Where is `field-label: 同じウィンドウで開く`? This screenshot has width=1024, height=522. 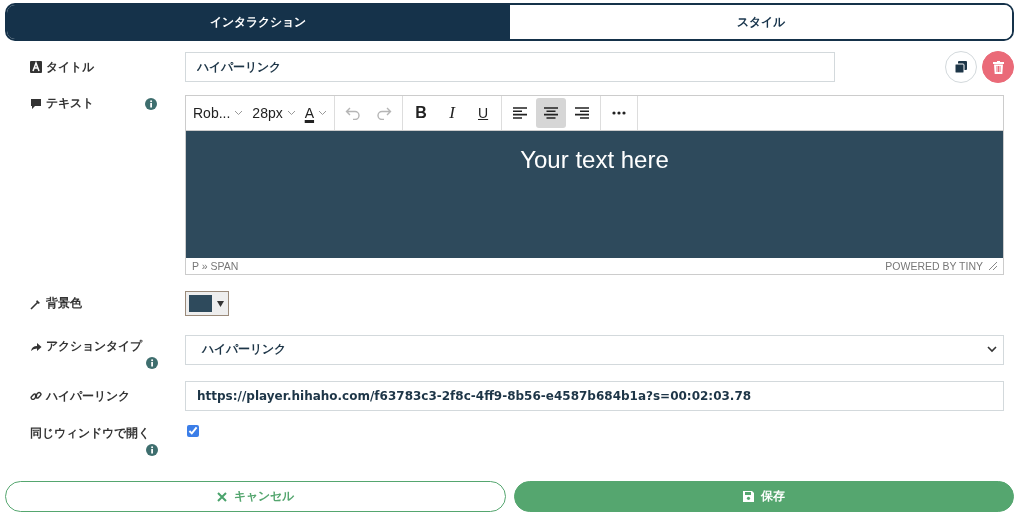 field-label: 同じウィンドウで開く is located at coordinates (90, 433).